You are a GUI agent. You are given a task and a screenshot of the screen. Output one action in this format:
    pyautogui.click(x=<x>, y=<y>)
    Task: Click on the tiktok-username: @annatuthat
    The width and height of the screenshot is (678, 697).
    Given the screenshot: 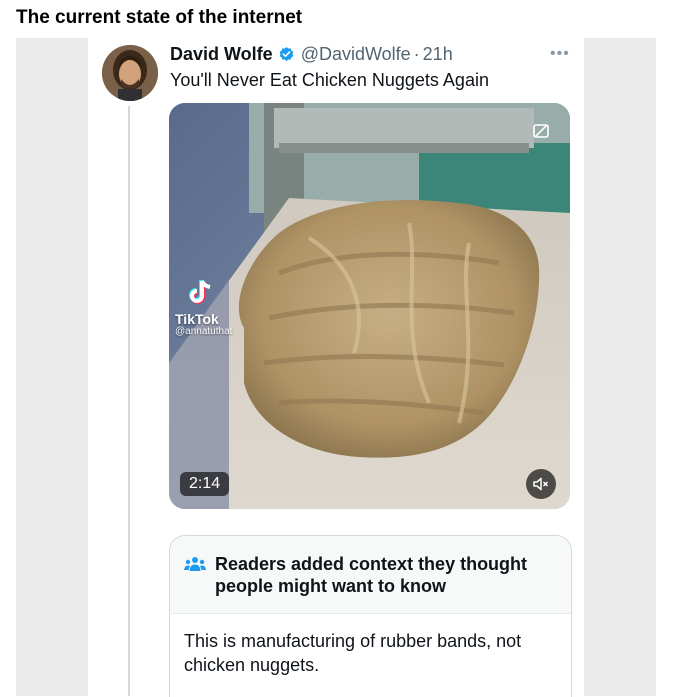 What is the action you would take?
    pyautogui.click(x=204, y=331)
    